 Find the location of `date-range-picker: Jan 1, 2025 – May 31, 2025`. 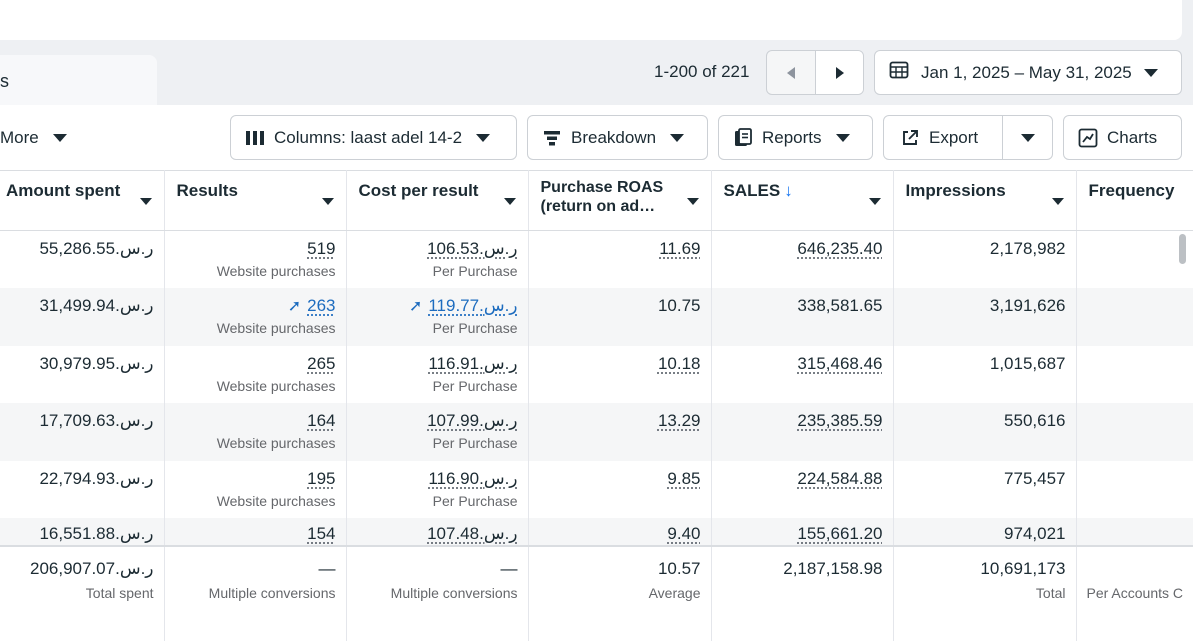

date-range-picker: Jan 1, 2025 – May 31, 2025 is located at coordinates (1028, 72).